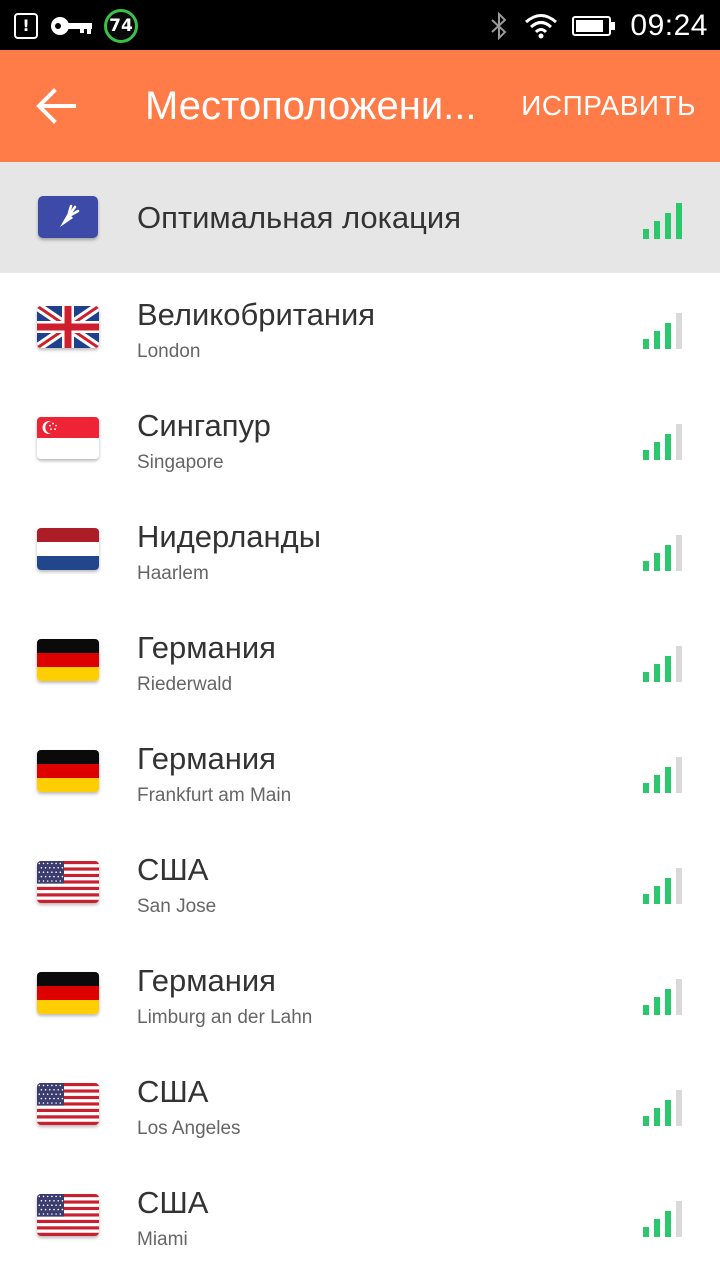 The width and height of the screenshot is (720, 1280). Describe the element at coordinates (360, 1216) in the screenshot. I see `location-row: США Miami` at that location.